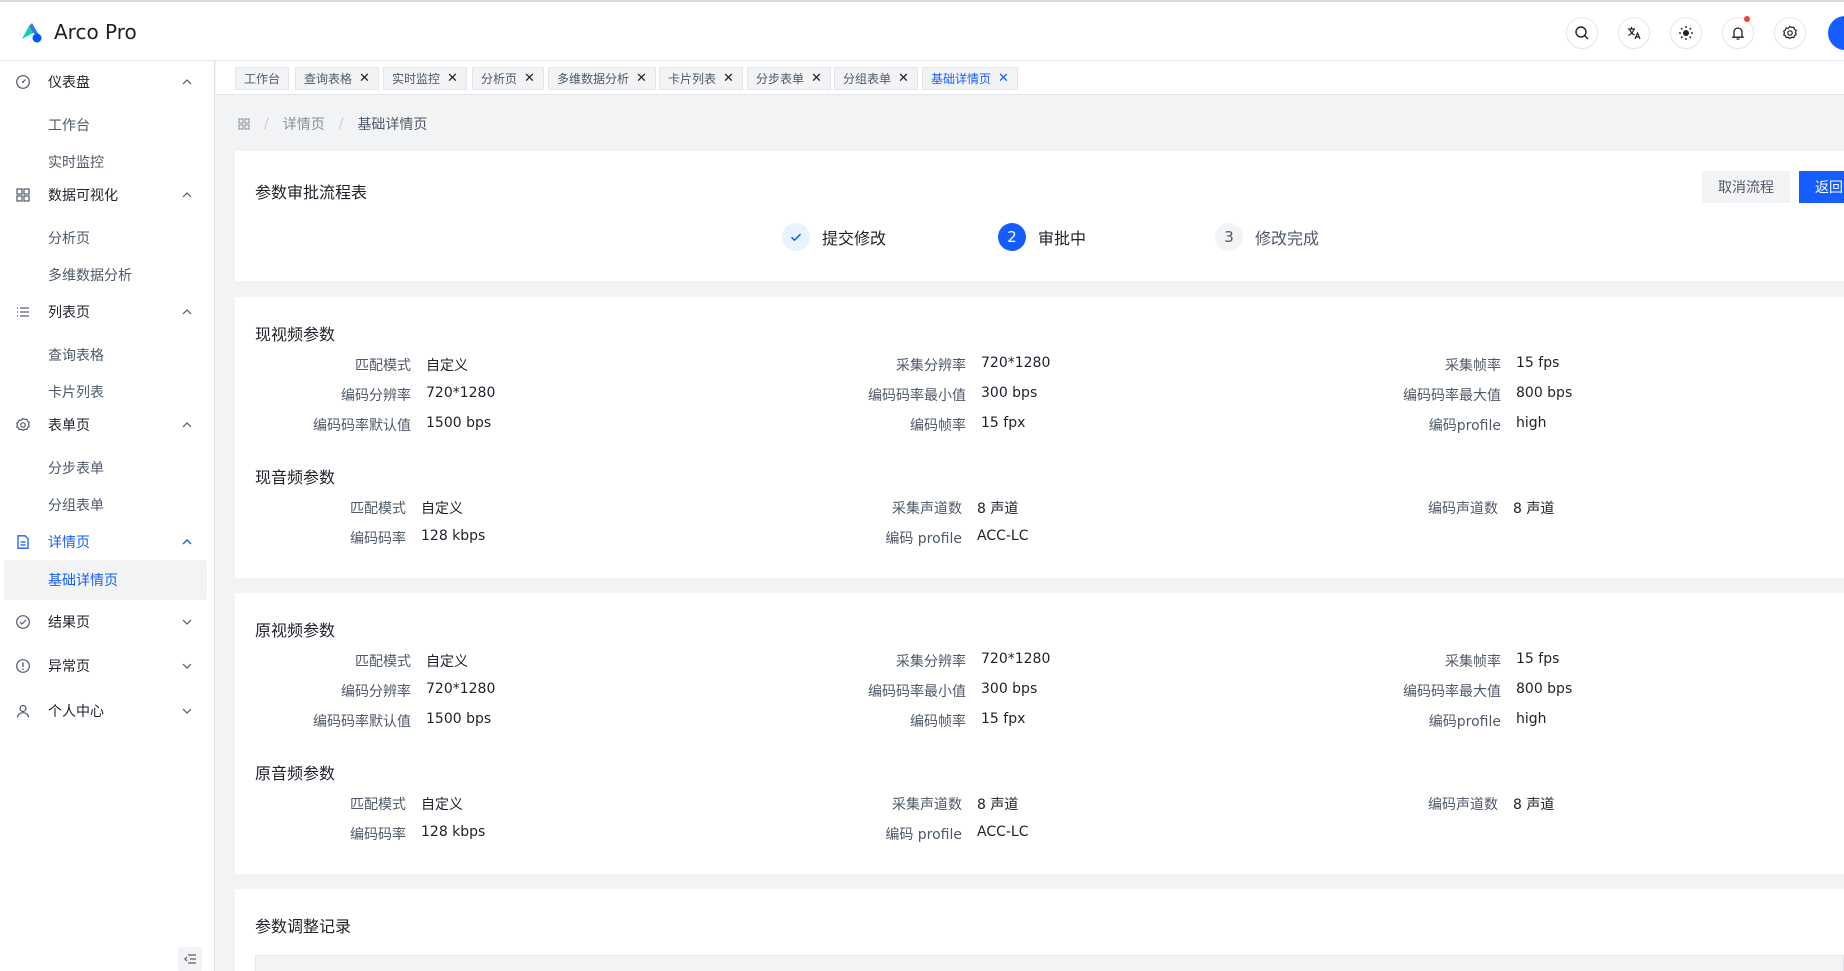  I want to click on settings-button, so click(1790, 33).